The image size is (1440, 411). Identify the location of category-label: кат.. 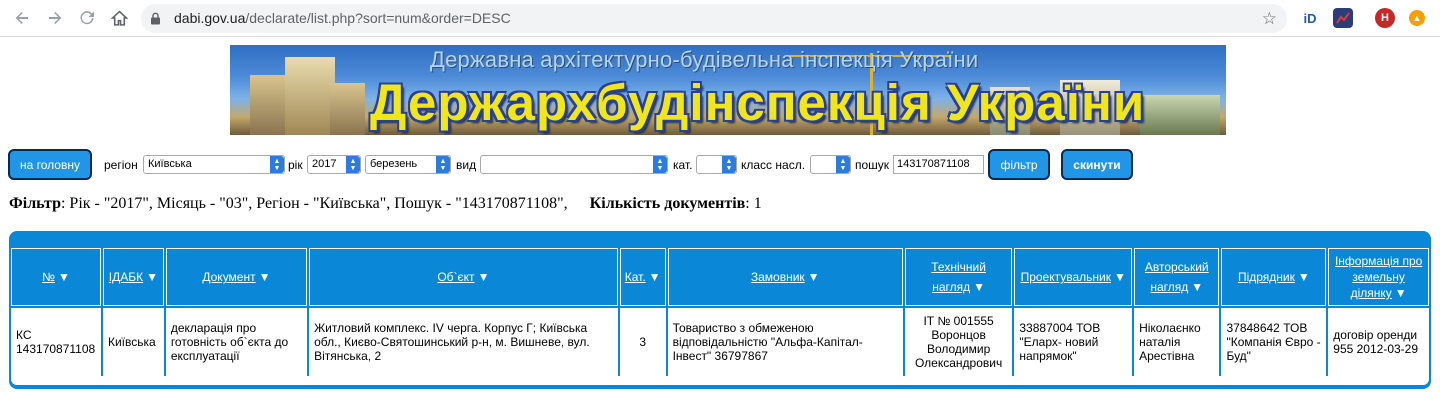
(683, 165).